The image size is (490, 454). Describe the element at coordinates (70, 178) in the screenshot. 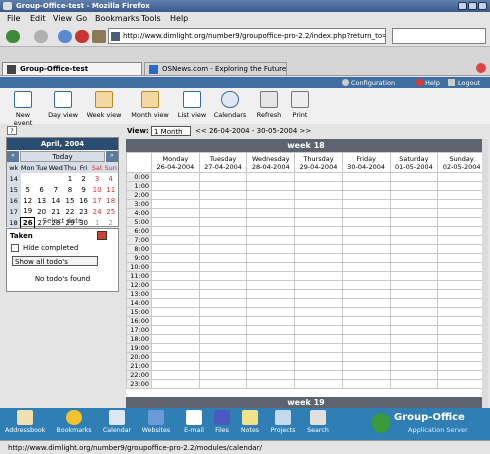

I see `minical-day: 1` at that location.